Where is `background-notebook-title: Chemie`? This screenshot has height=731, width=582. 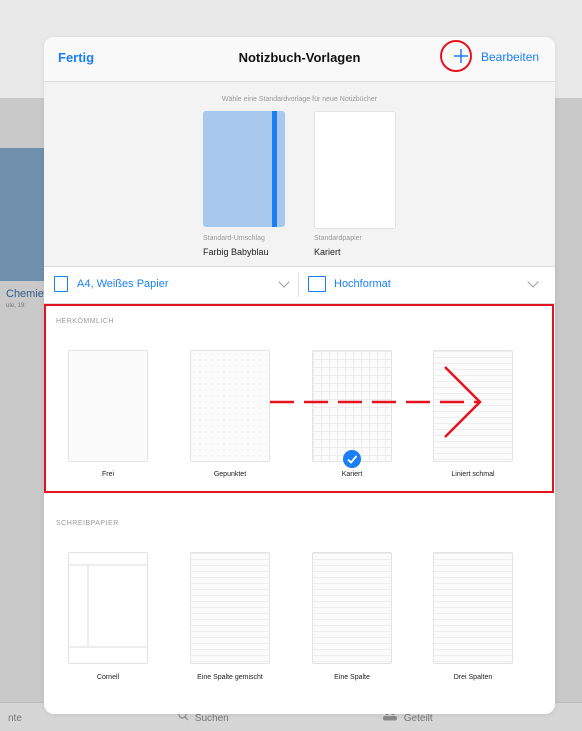 background-notebook-title: Chemie is located at coordinates (25, 294).